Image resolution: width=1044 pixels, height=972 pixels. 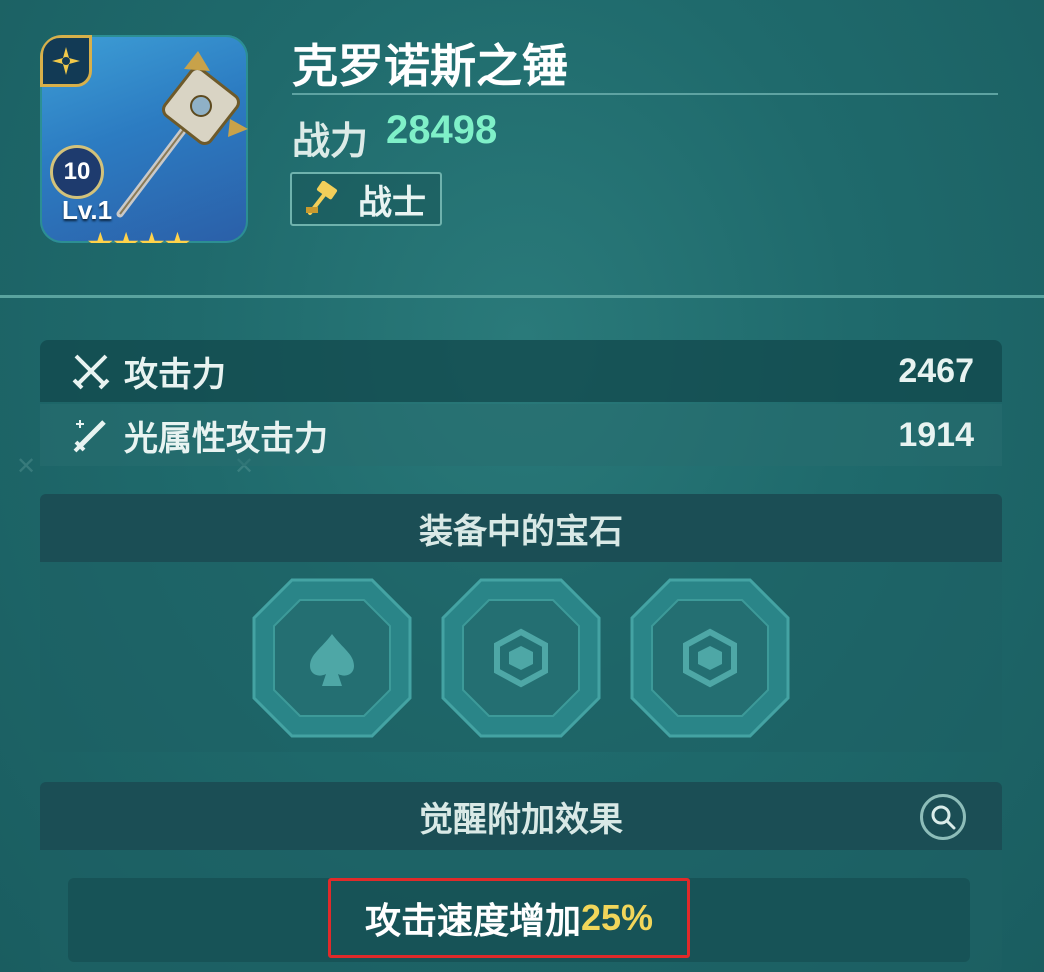 I want to click on star-rating: ★★★★, so click(x=139, y=234).